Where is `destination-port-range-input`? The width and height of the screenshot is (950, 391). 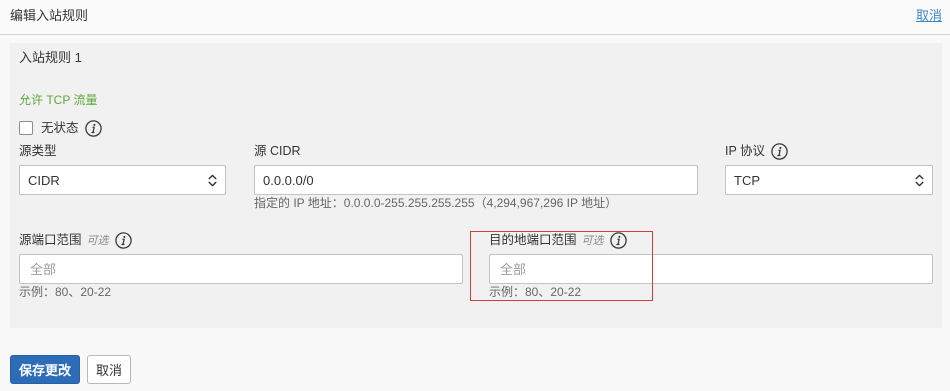 destination-port-range-input is located at coordinates (711, 269).